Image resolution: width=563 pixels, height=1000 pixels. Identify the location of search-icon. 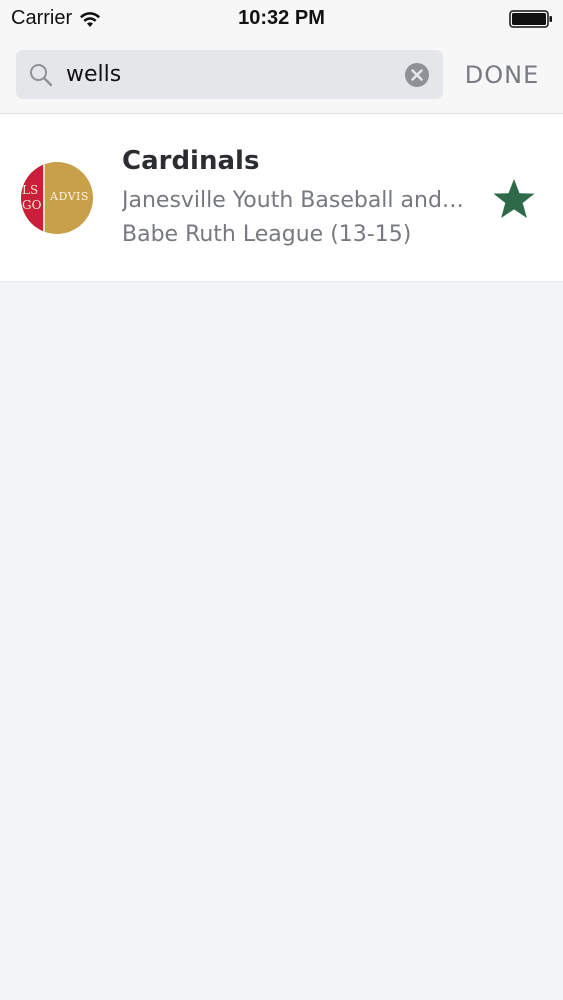
(41, 75).